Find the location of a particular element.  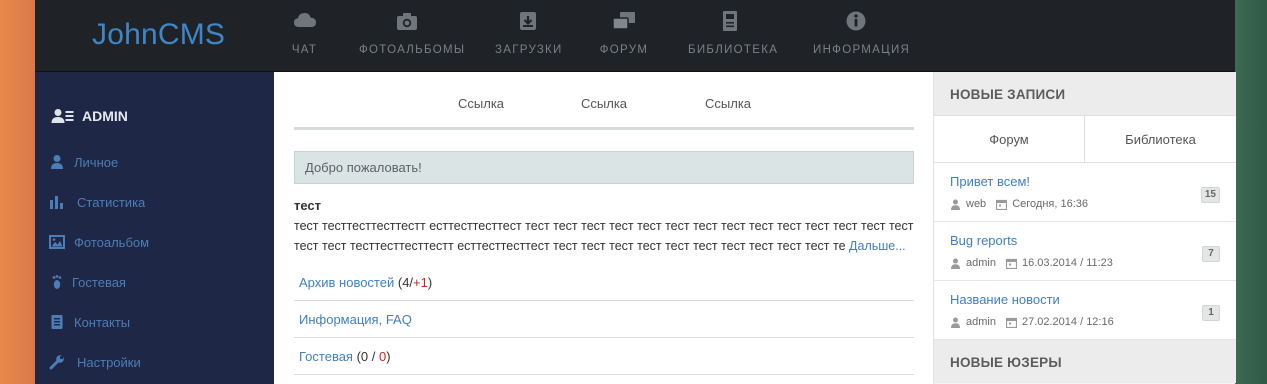

sidebar-item-guestbook: Гостевая is located at coordinates (87, 282).